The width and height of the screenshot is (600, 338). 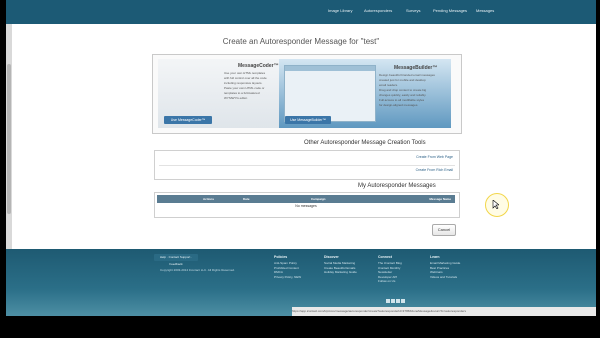 What do you see at coordinates (388, 301) in the screenshot?
I see `facebook-icon` at bounding box center [388, 301].